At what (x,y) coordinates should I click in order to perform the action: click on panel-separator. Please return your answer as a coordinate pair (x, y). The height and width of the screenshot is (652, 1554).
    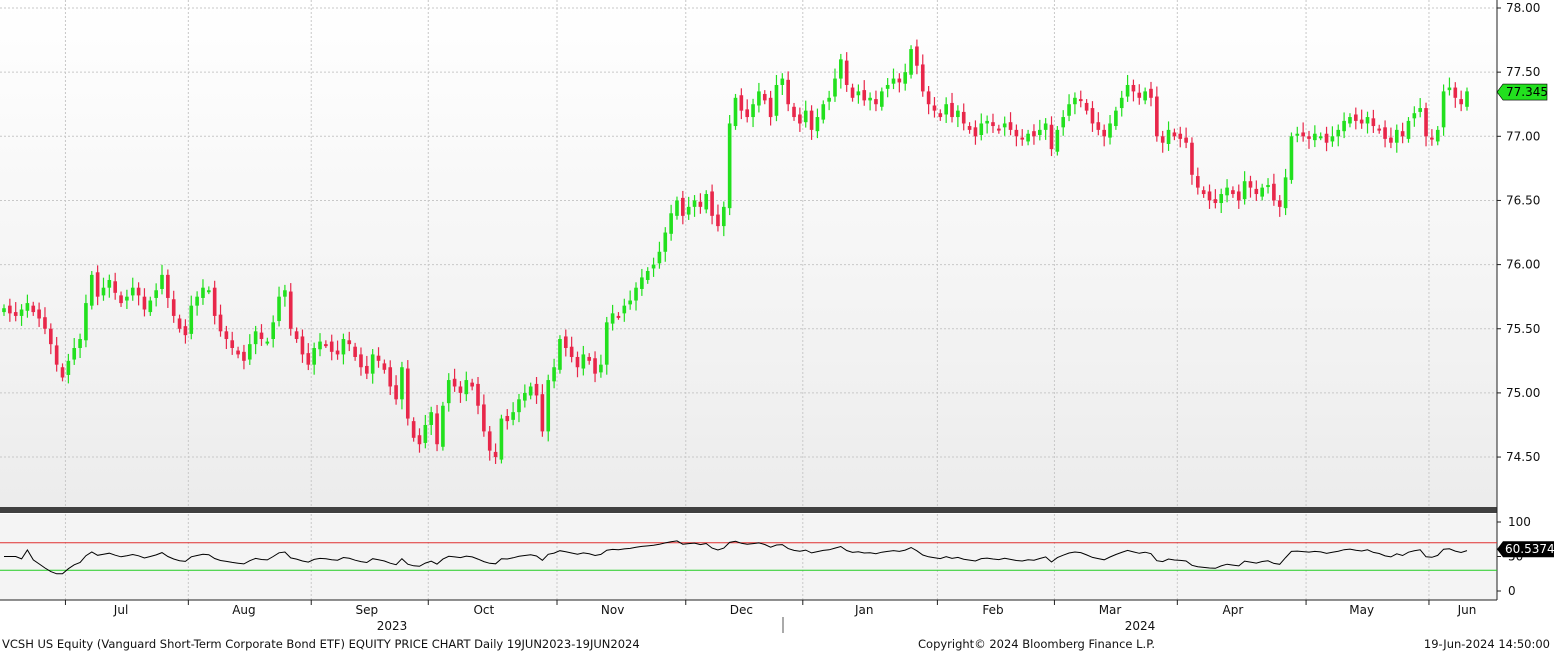
    Looking at the image, I should click on (748, 510).